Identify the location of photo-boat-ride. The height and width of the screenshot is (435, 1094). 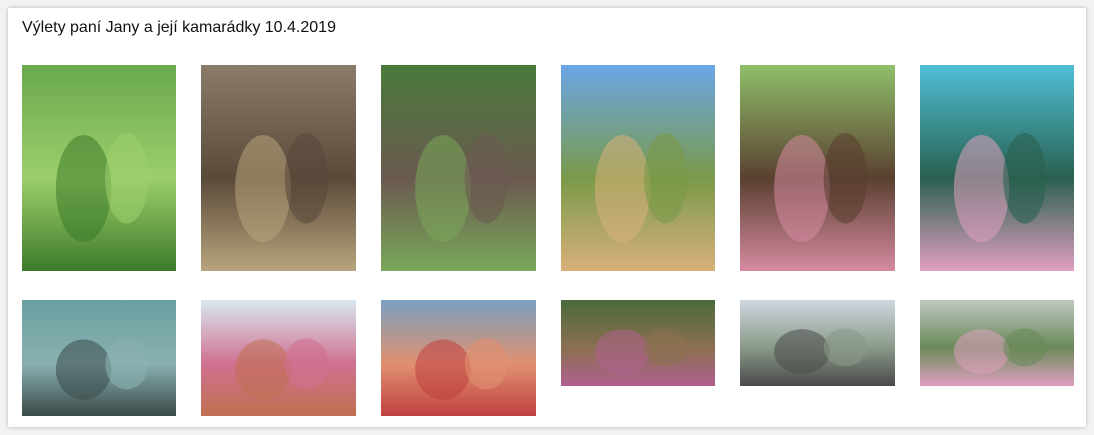
(458, 358).